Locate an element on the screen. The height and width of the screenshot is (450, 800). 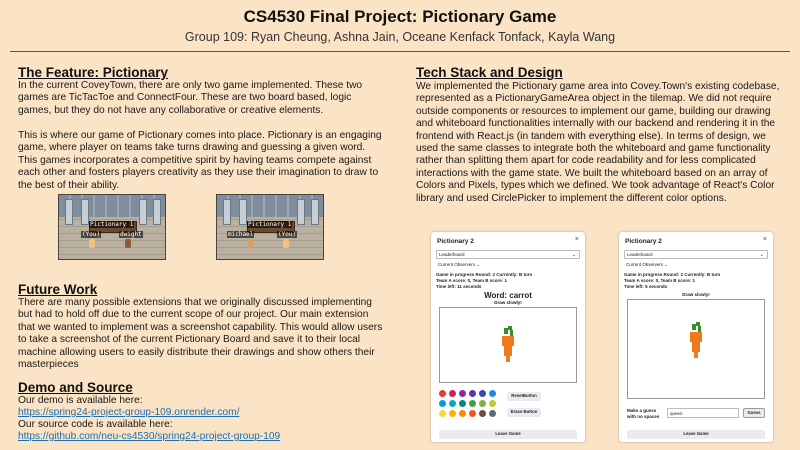
game-screenshot-left: Pictionary 1 (You) dwight is located at coordinates (112, 227).